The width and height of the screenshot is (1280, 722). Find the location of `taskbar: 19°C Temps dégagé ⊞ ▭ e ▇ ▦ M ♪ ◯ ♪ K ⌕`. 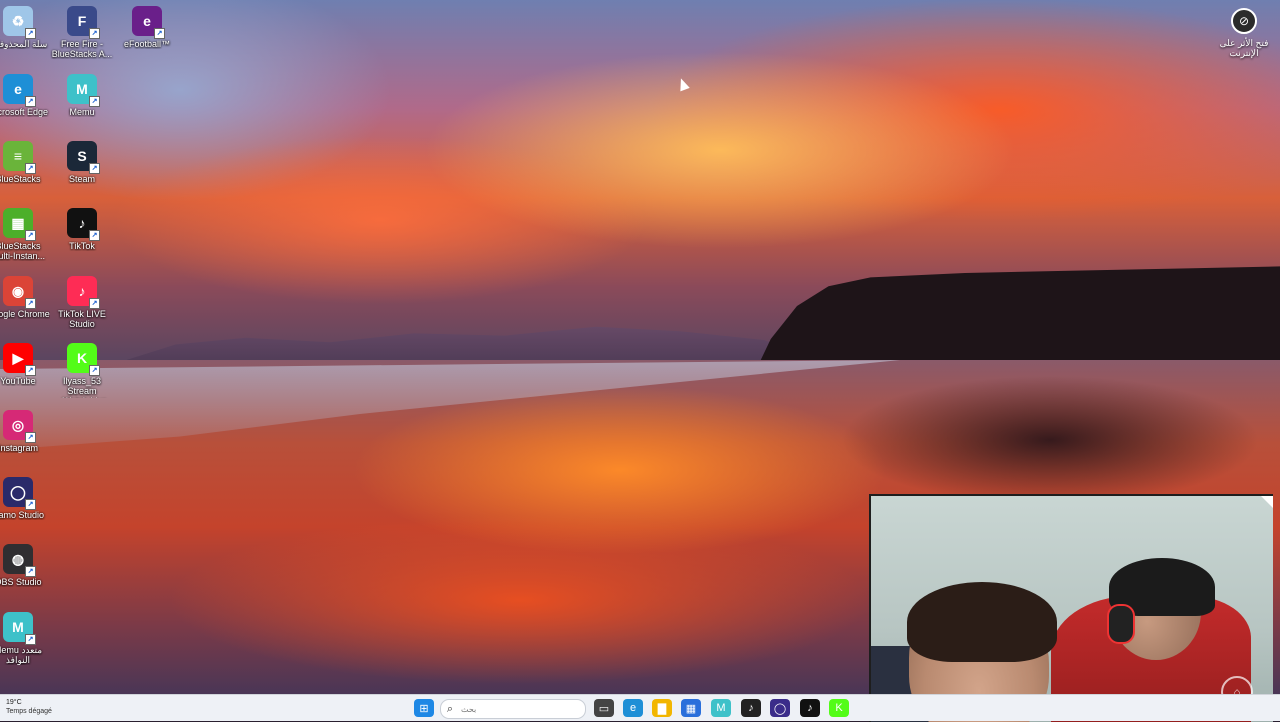

taskbar: 19°C Temps dégagé ⊞ ▭ e ▇ ▦ M ♪ ◯ ♪ K ⌕ is located at coordinates (640, 707).